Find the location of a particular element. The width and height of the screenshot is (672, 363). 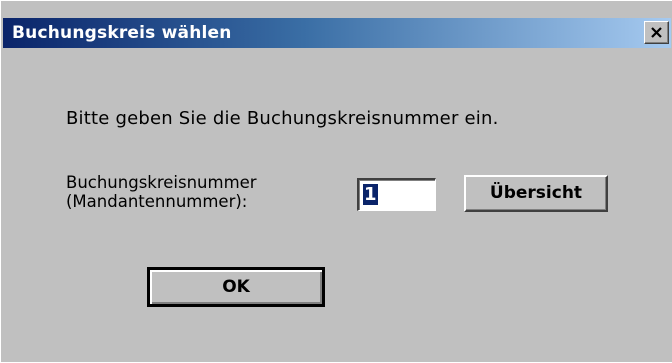

close-button is located at coordinates (656, 32).